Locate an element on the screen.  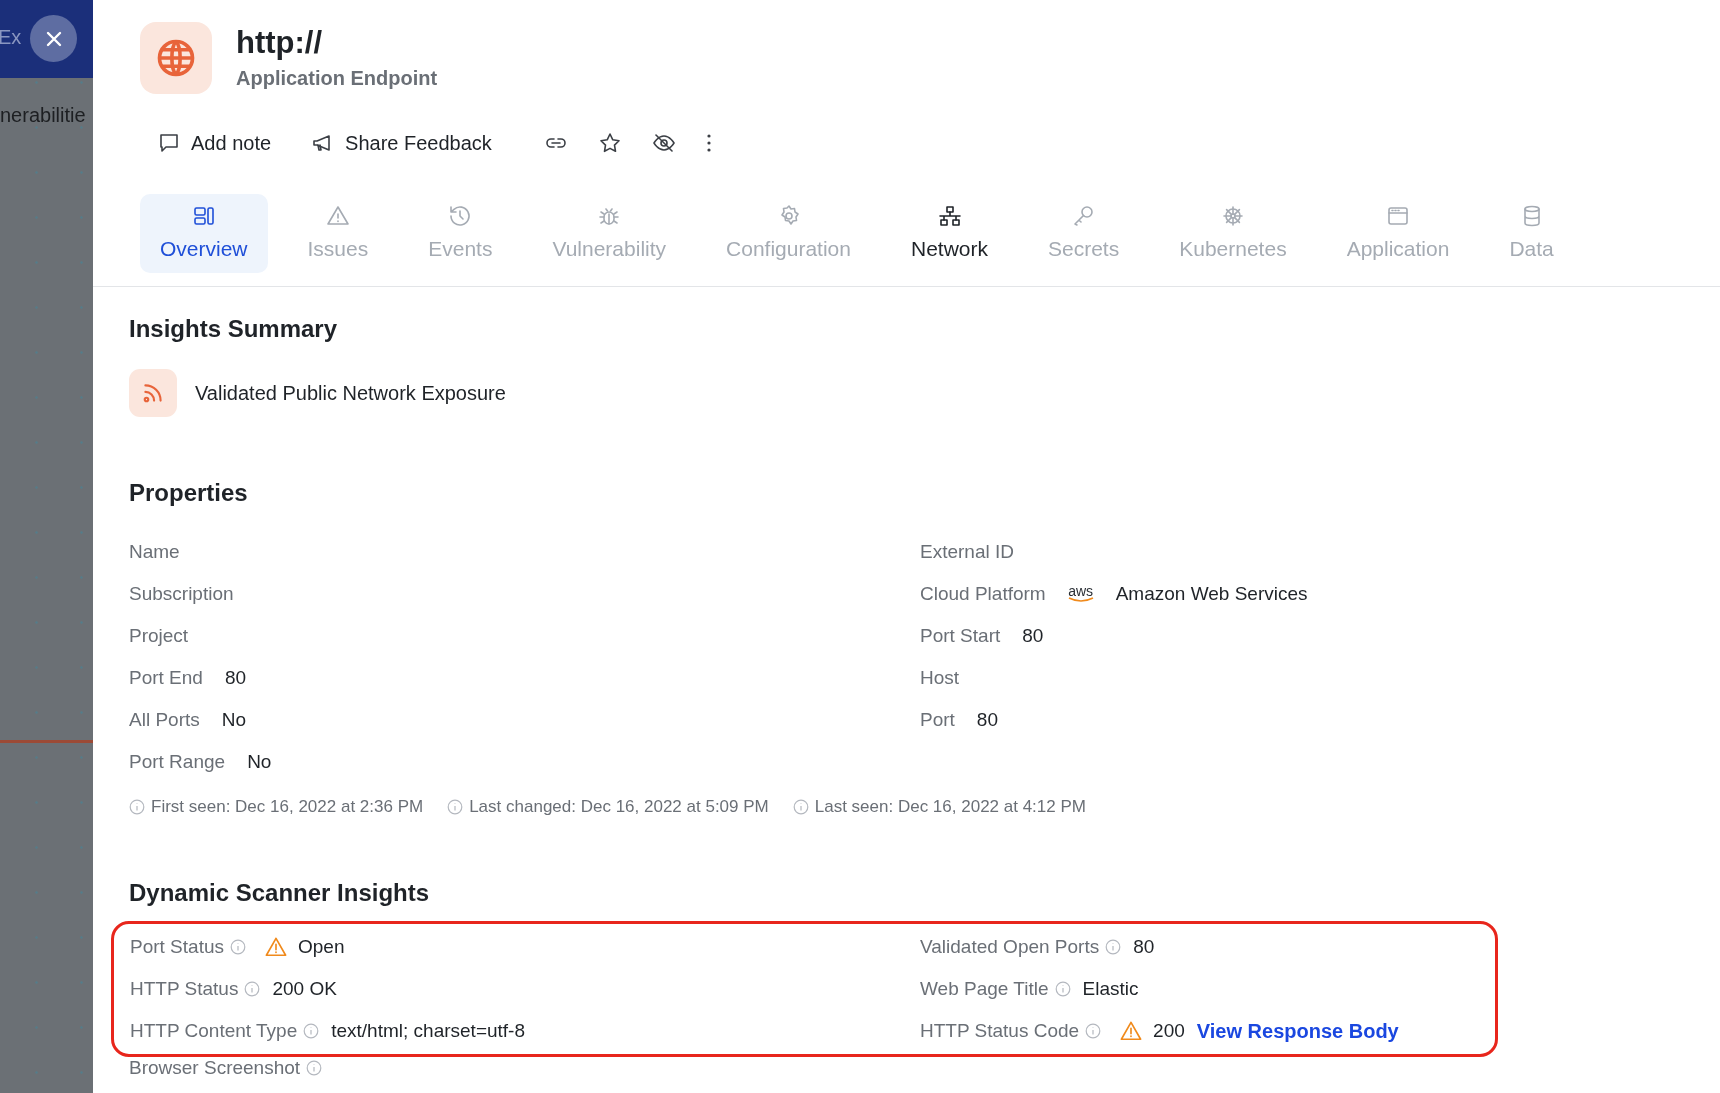
insight-label: Browser Screenshot is located at coordinates (215, 1068).